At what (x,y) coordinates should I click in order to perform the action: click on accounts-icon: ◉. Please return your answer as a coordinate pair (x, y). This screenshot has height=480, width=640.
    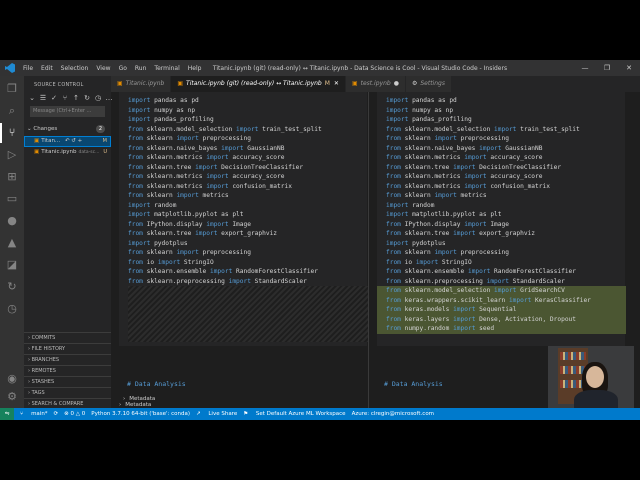
    Looking at the image, I should click on (12, 379).